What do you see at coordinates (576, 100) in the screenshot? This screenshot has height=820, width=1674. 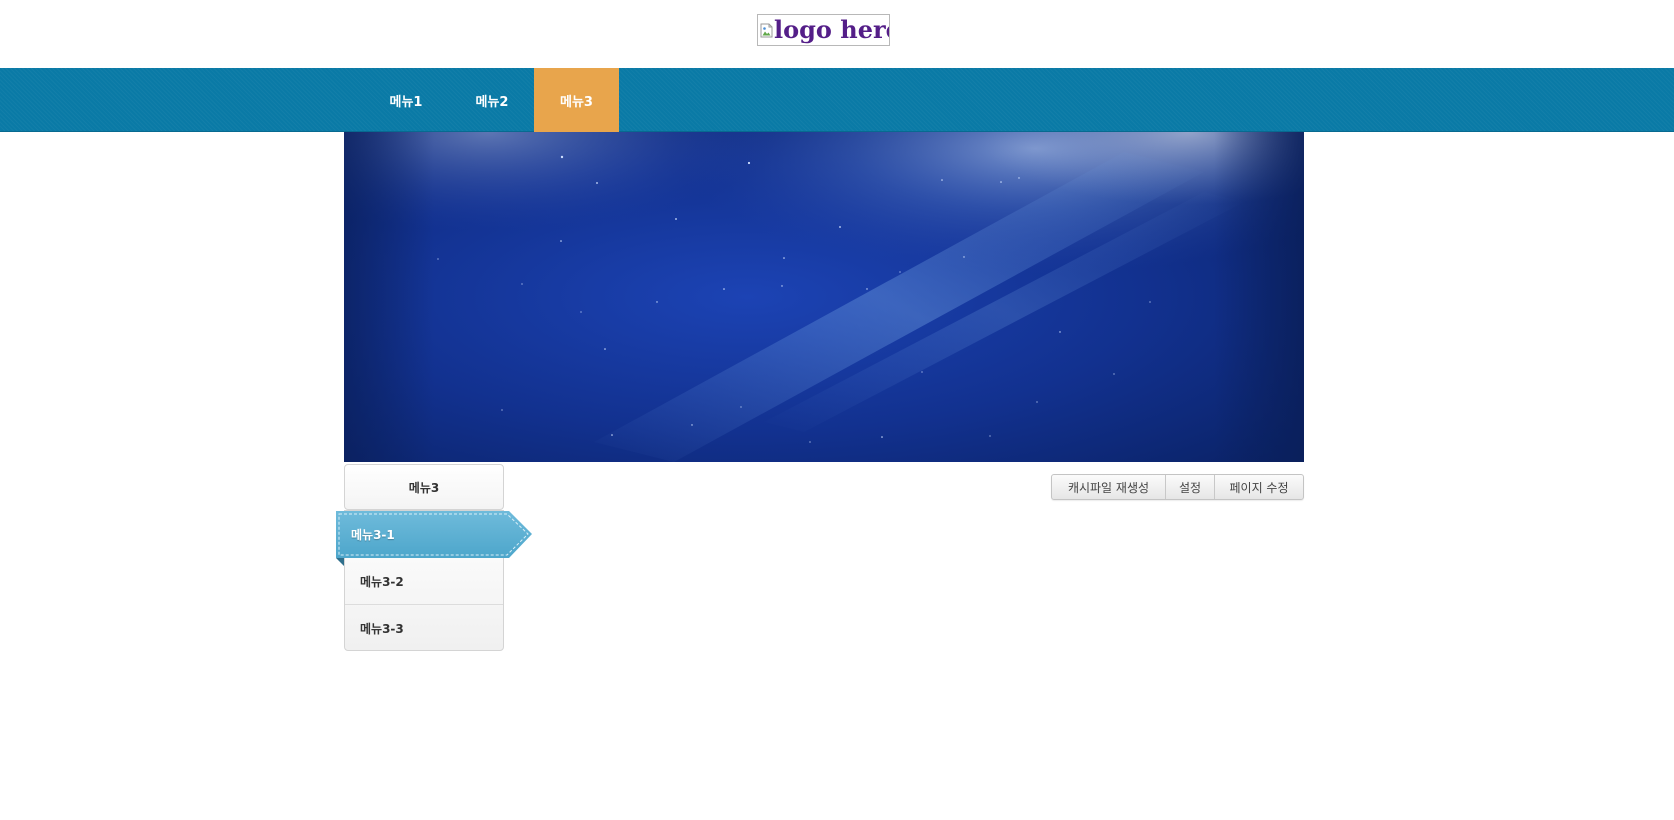 I see `nav-item-menu3: 메뉴3` at bounding box center [576, 100].